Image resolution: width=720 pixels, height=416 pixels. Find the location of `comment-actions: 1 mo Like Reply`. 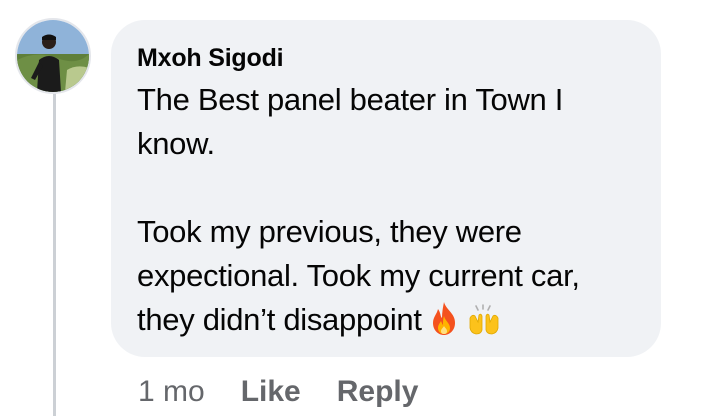

comment-actions: 1 mo Like Reply is located at coordinates (296, 392).